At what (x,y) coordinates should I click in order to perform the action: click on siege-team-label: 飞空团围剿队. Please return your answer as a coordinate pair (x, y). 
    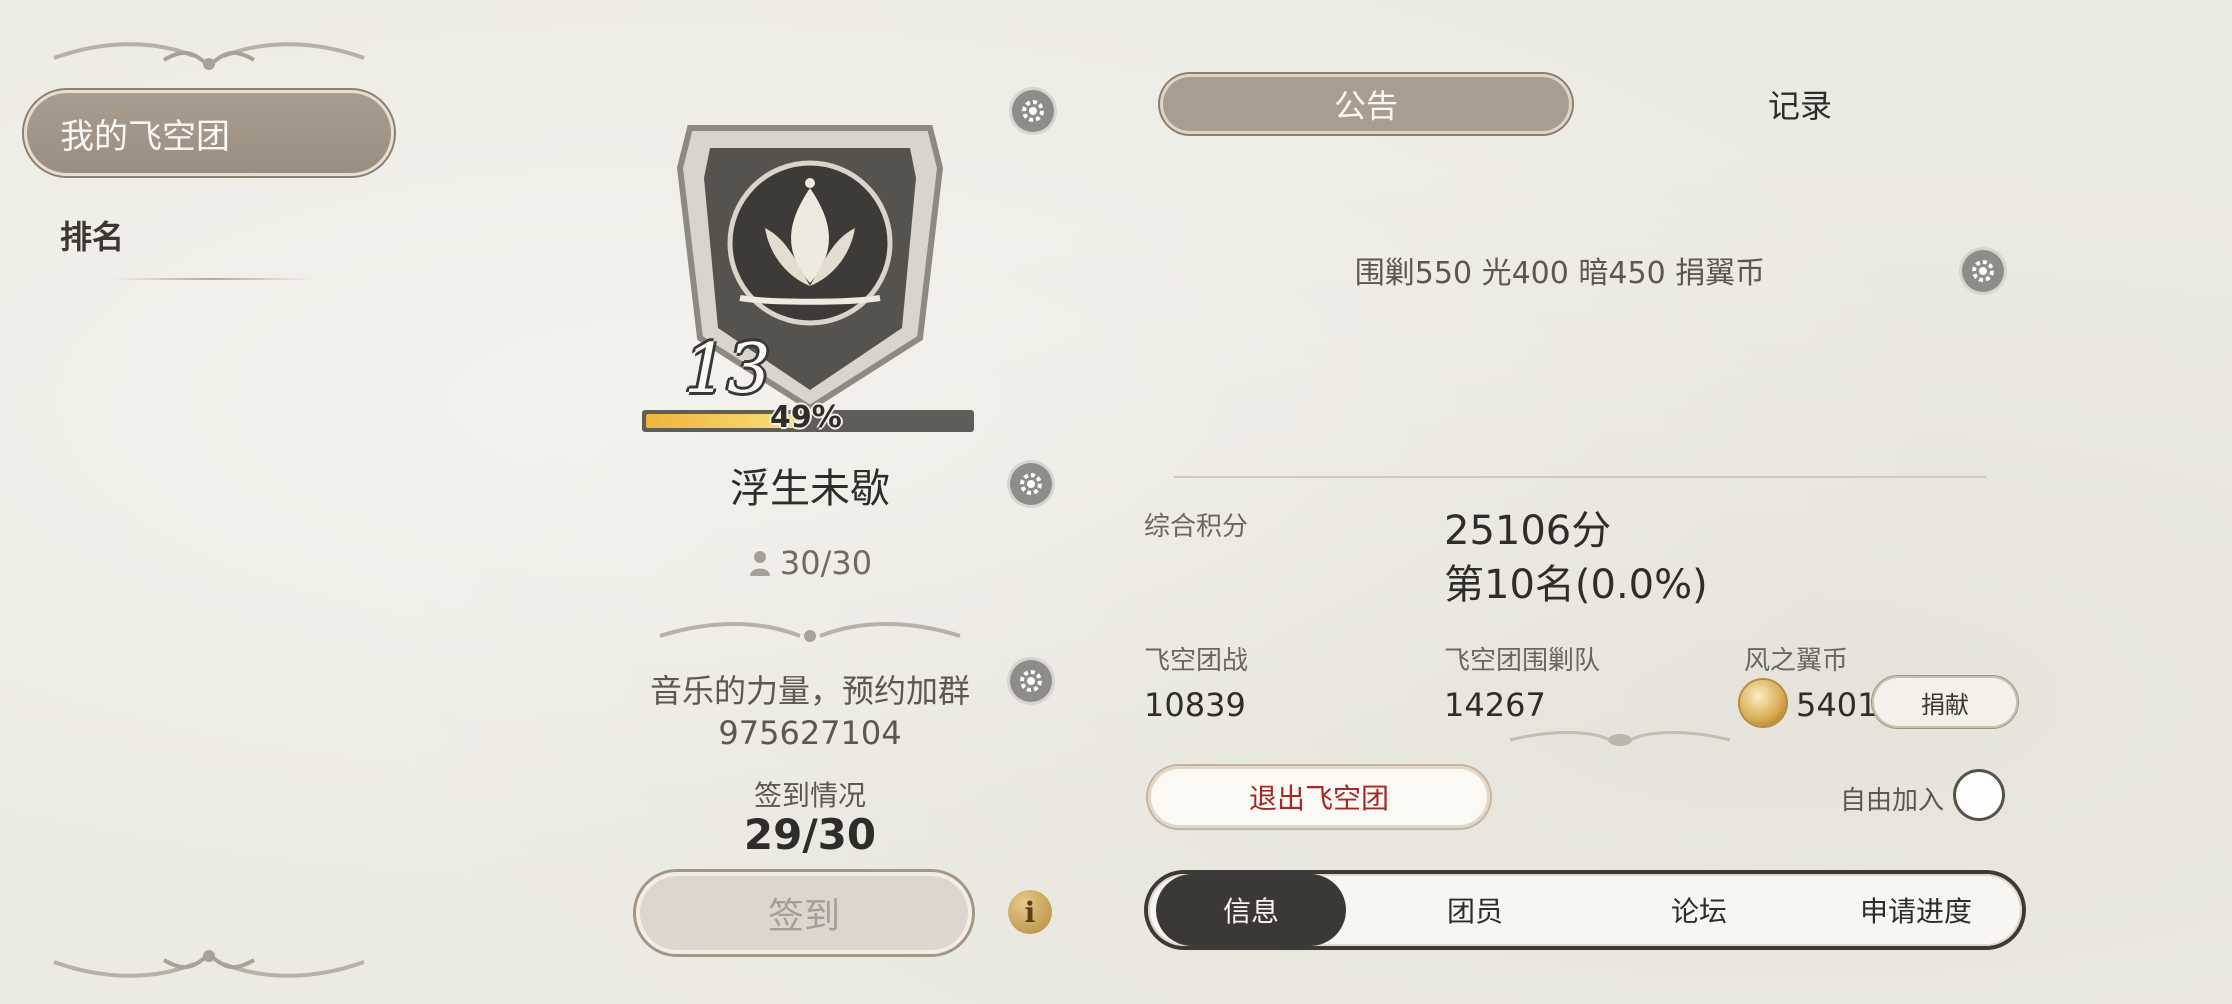
    Looking at the image, I should click on (1522, 661).